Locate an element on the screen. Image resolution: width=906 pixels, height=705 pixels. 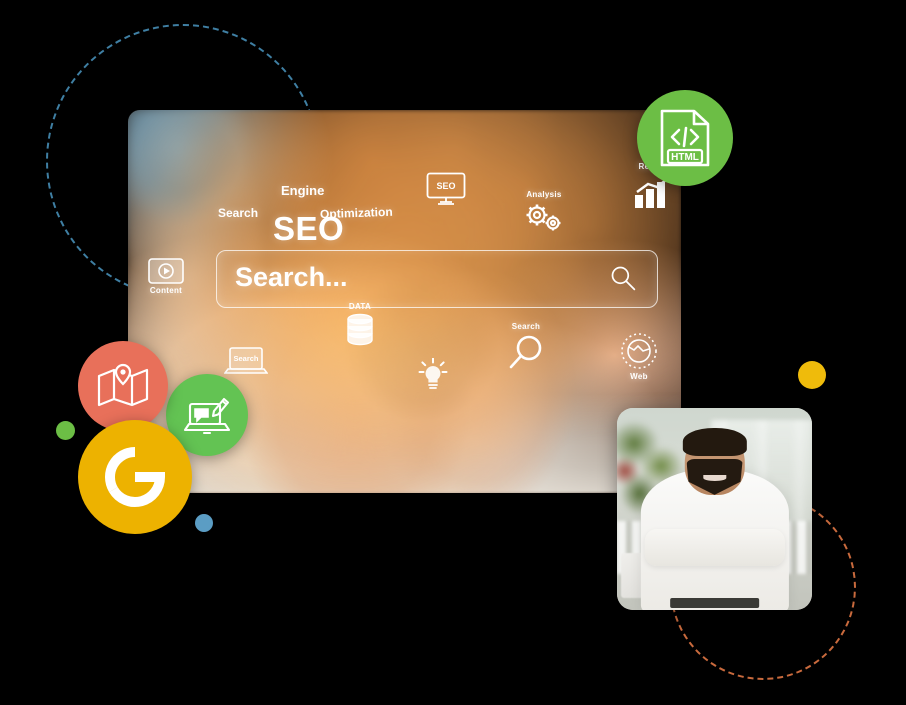
badge-html-label: HTML is located at coordinates (685, 157).